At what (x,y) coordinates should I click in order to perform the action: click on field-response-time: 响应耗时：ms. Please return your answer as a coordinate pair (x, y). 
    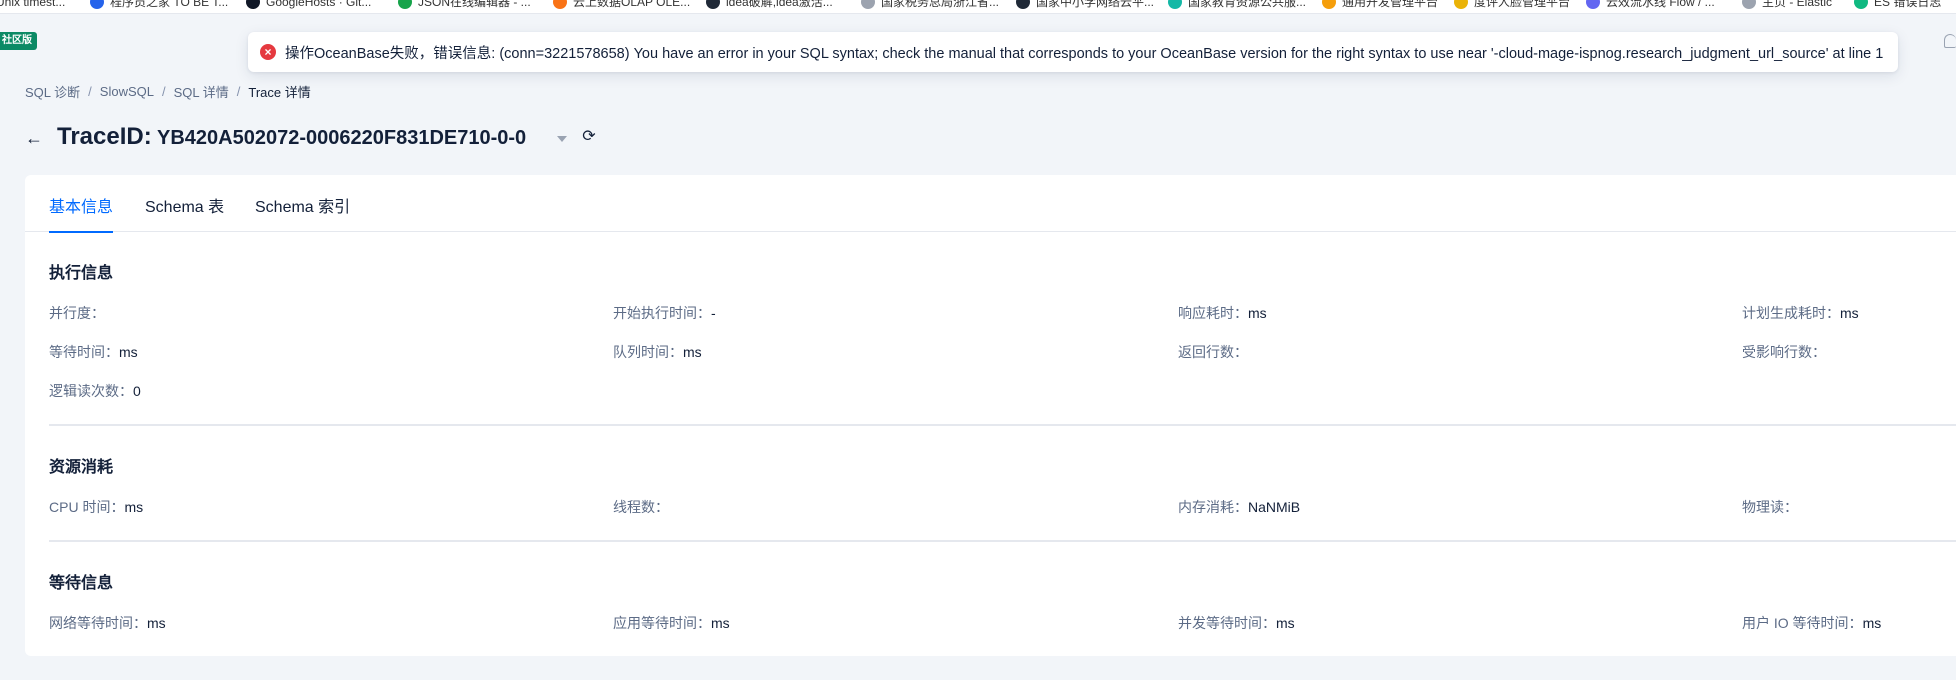
    Looking at the image, I should click on (1222, 313).